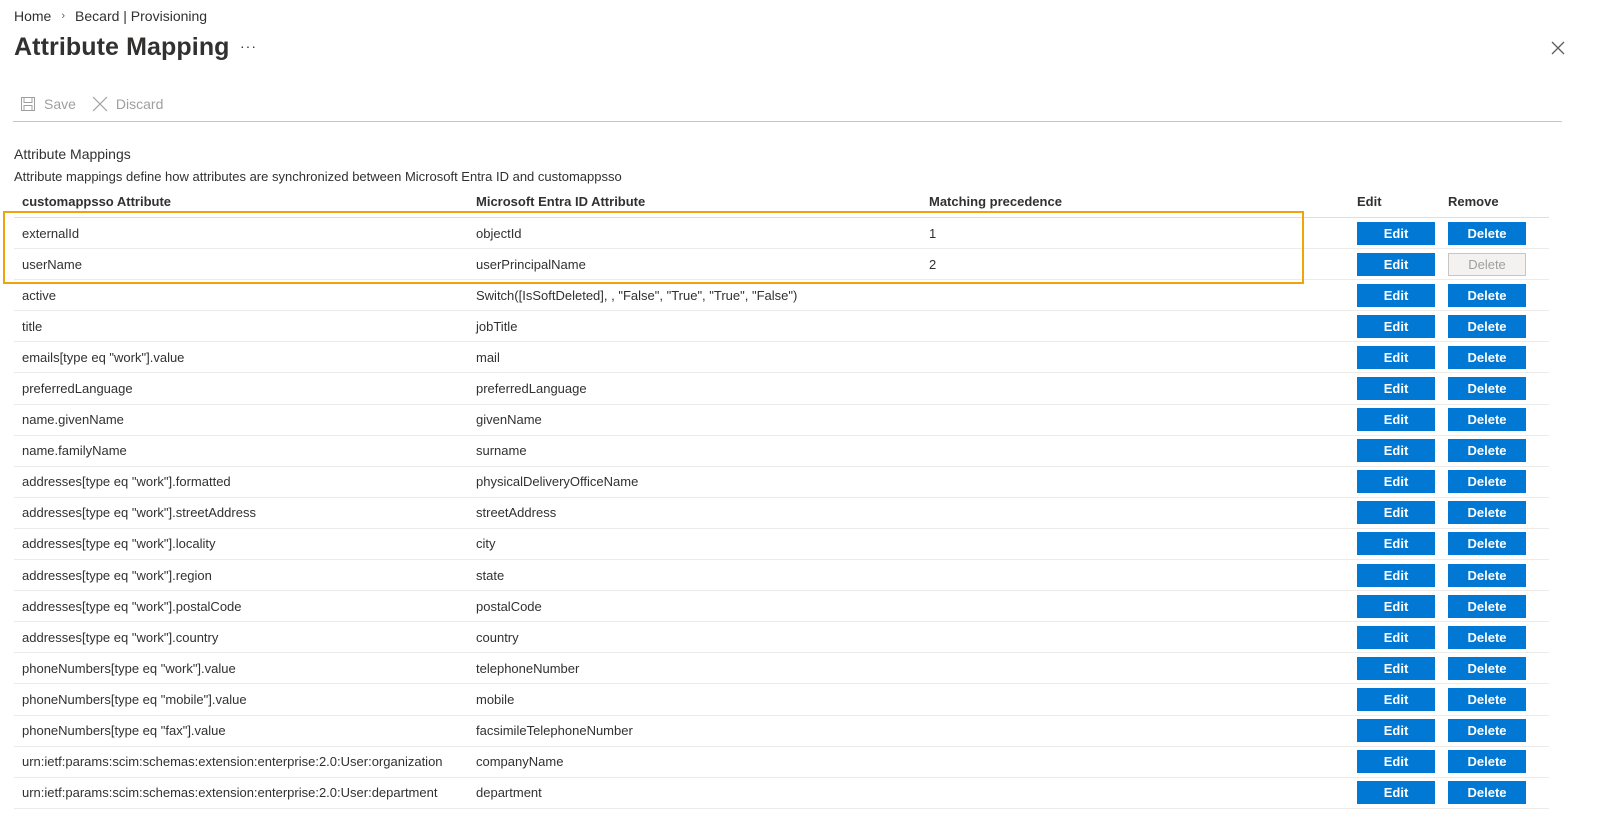 Image resolution: width=1612 pixels, height=834 pixels. What do you see at coordinates (486, 544) in the screenshot?
I see `target-attribute-cell: city` at bounding box center [486, 544].